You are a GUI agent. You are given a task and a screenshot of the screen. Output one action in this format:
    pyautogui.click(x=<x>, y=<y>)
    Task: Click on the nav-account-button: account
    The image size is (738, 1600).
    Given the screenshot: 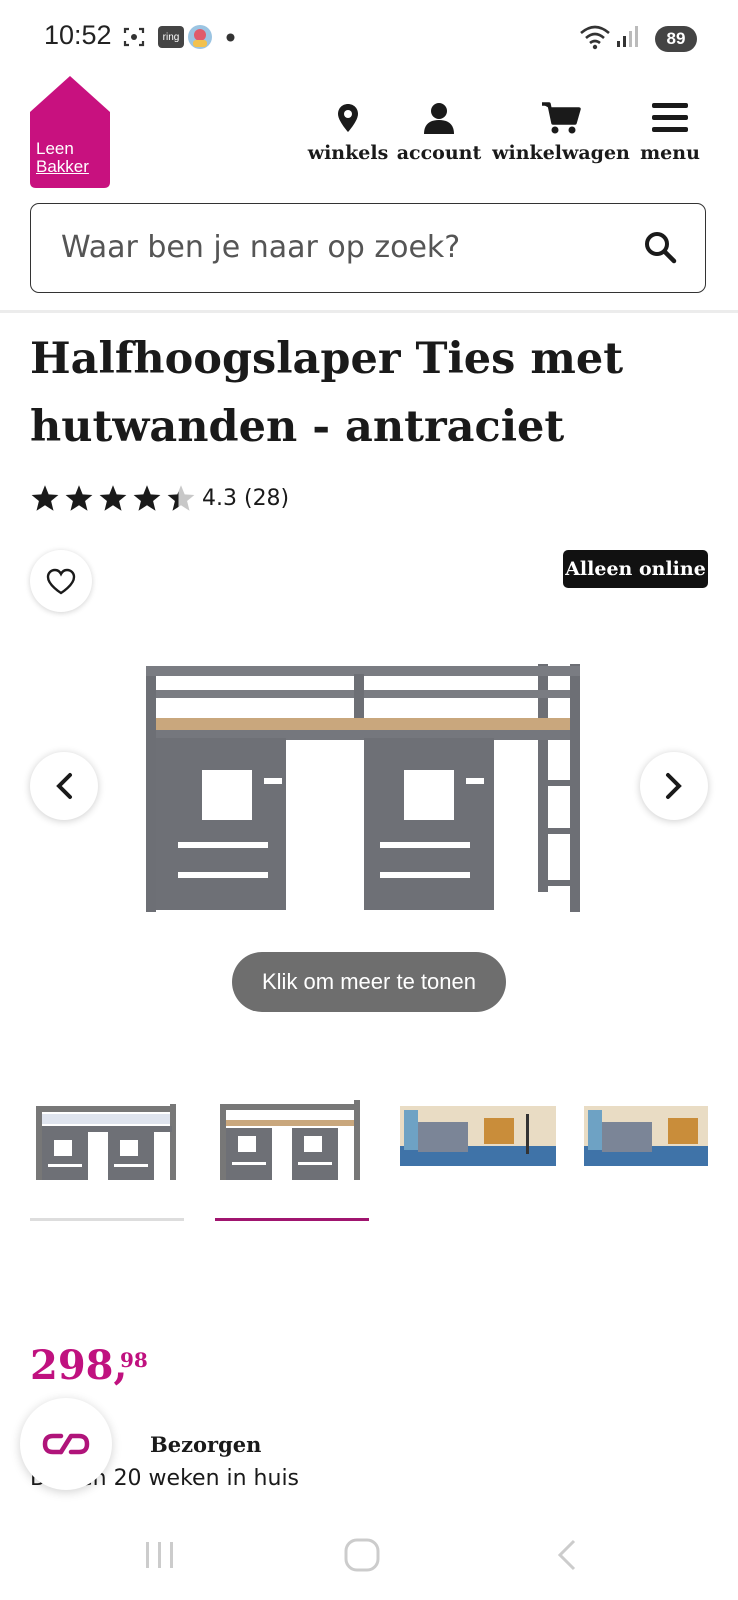 What is the action you would take?
    pyautogui.click(x=439, y=132)
    